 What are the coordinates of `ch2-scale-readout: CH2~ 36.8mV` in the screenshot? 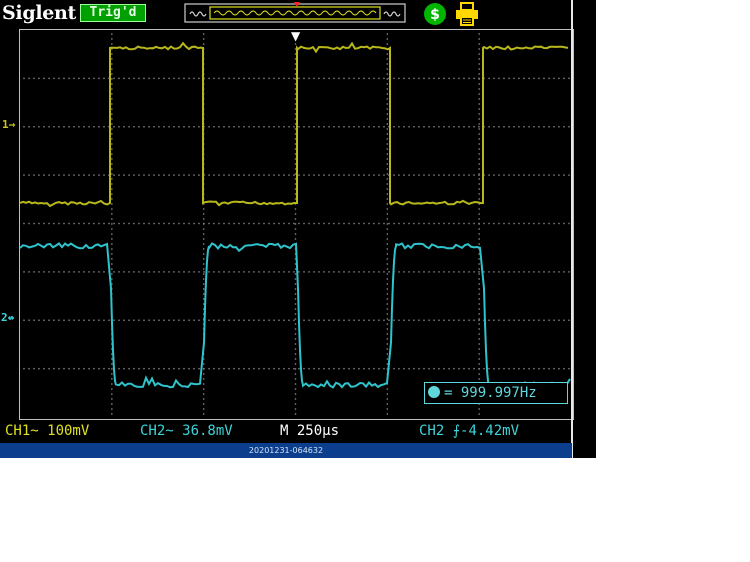 It's located at (186, 431).